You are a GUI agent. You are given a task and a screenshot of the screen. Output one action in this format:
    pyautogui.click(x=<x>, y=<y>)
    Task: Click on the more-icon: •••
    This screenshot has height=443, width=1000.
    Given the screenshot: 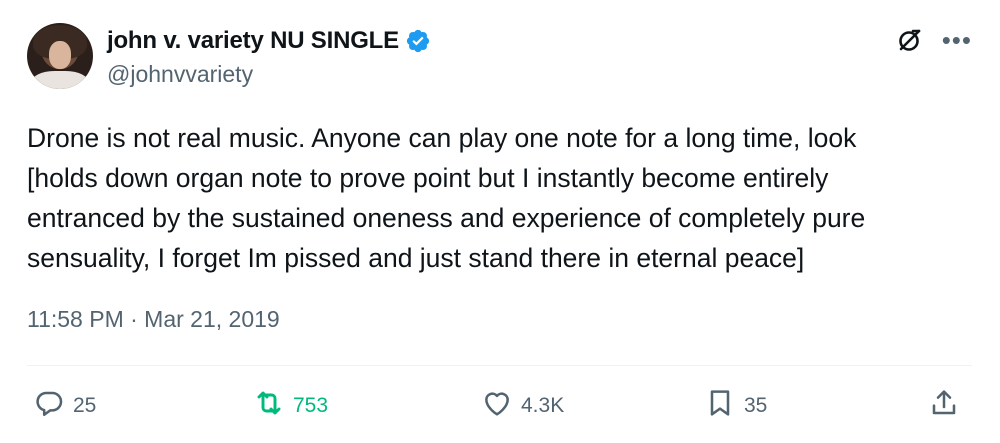 What is the action you would take?
    pyautogui.click(x=957, y=40)
    